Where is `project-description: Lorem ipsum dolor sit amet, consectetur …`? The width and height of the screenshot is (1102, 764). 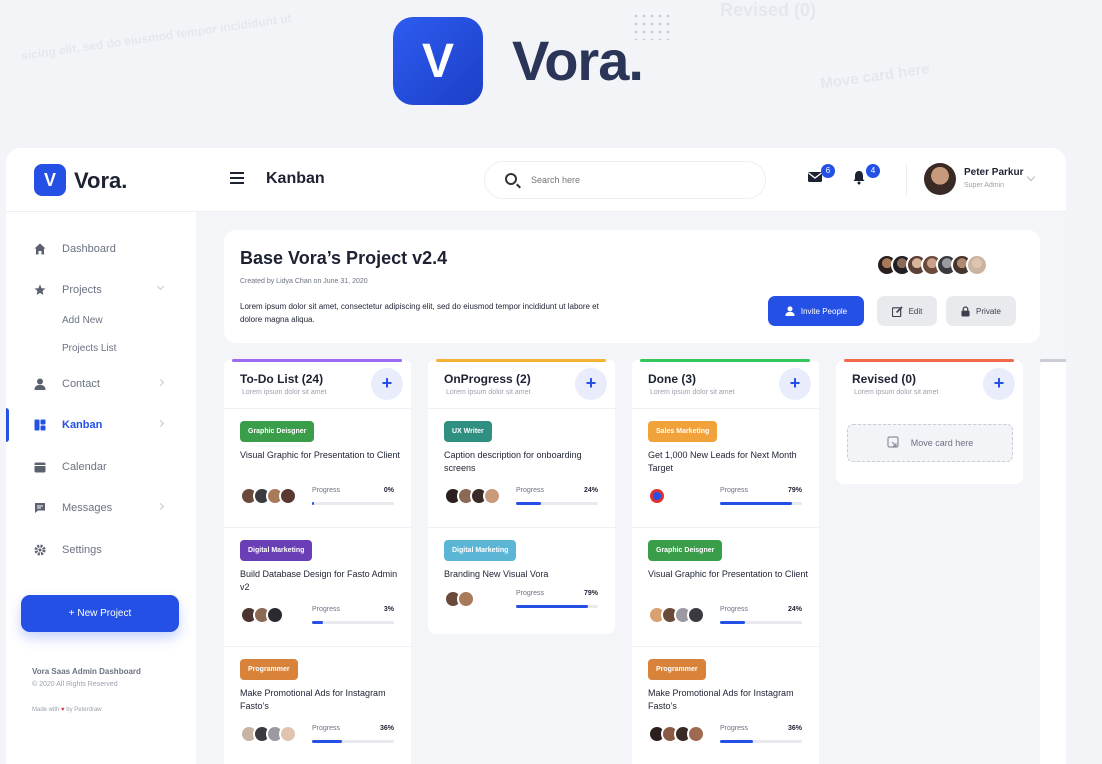 project-description: Lorem ipsum dolor sit amet, consectetur … is located at coordinates (419, 313).